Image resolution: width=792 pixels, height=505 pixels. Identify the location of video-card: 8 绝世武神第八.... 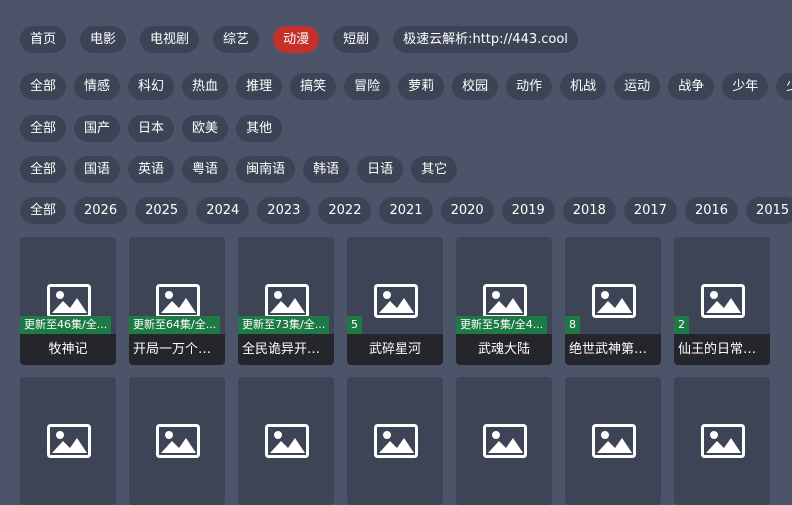
(613, 301).